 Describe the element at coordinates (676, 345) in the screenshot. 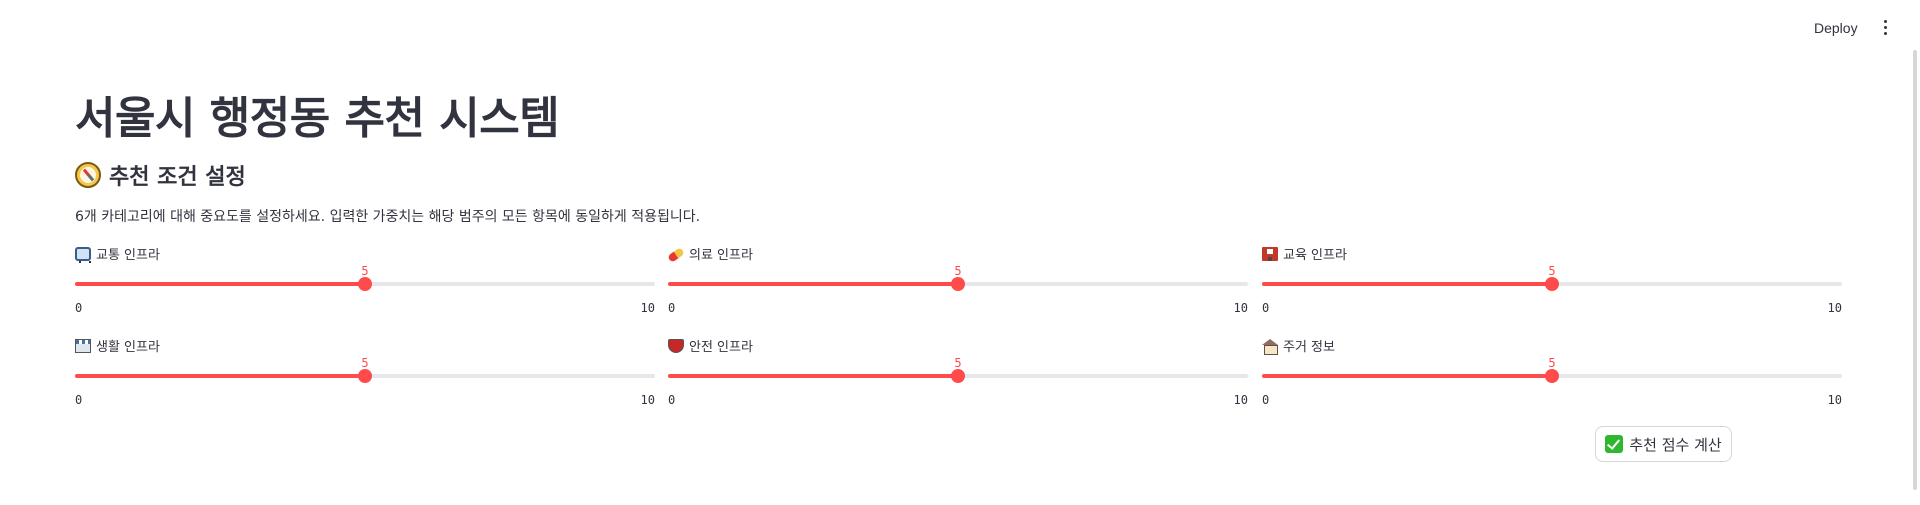

I see `shield-icon` at that location.